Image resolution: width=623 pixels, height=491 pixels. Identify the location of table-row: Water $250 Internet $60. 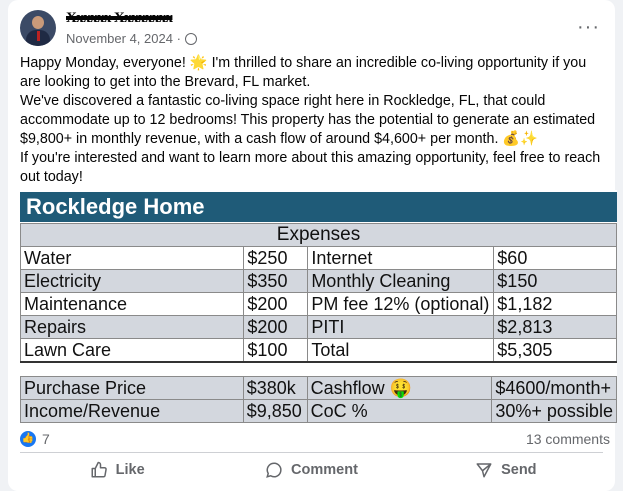
(318, 258).